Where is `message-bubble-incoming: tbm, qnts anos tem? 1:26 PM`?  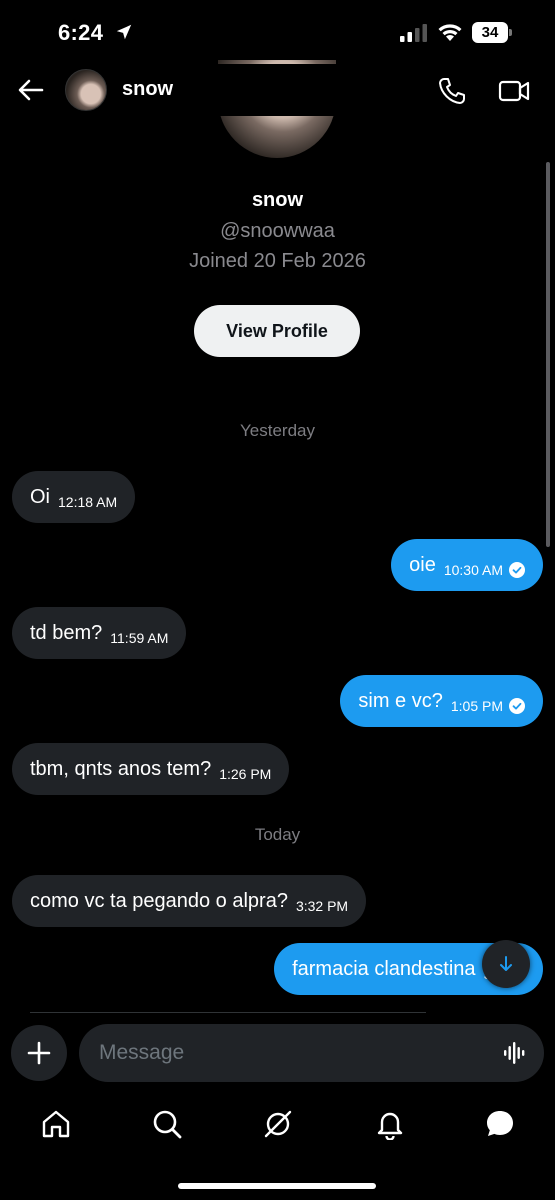 message-bubble-incoming: tbm, qnts anos tem? 1:26 PM is located at coordinates (151, 769).